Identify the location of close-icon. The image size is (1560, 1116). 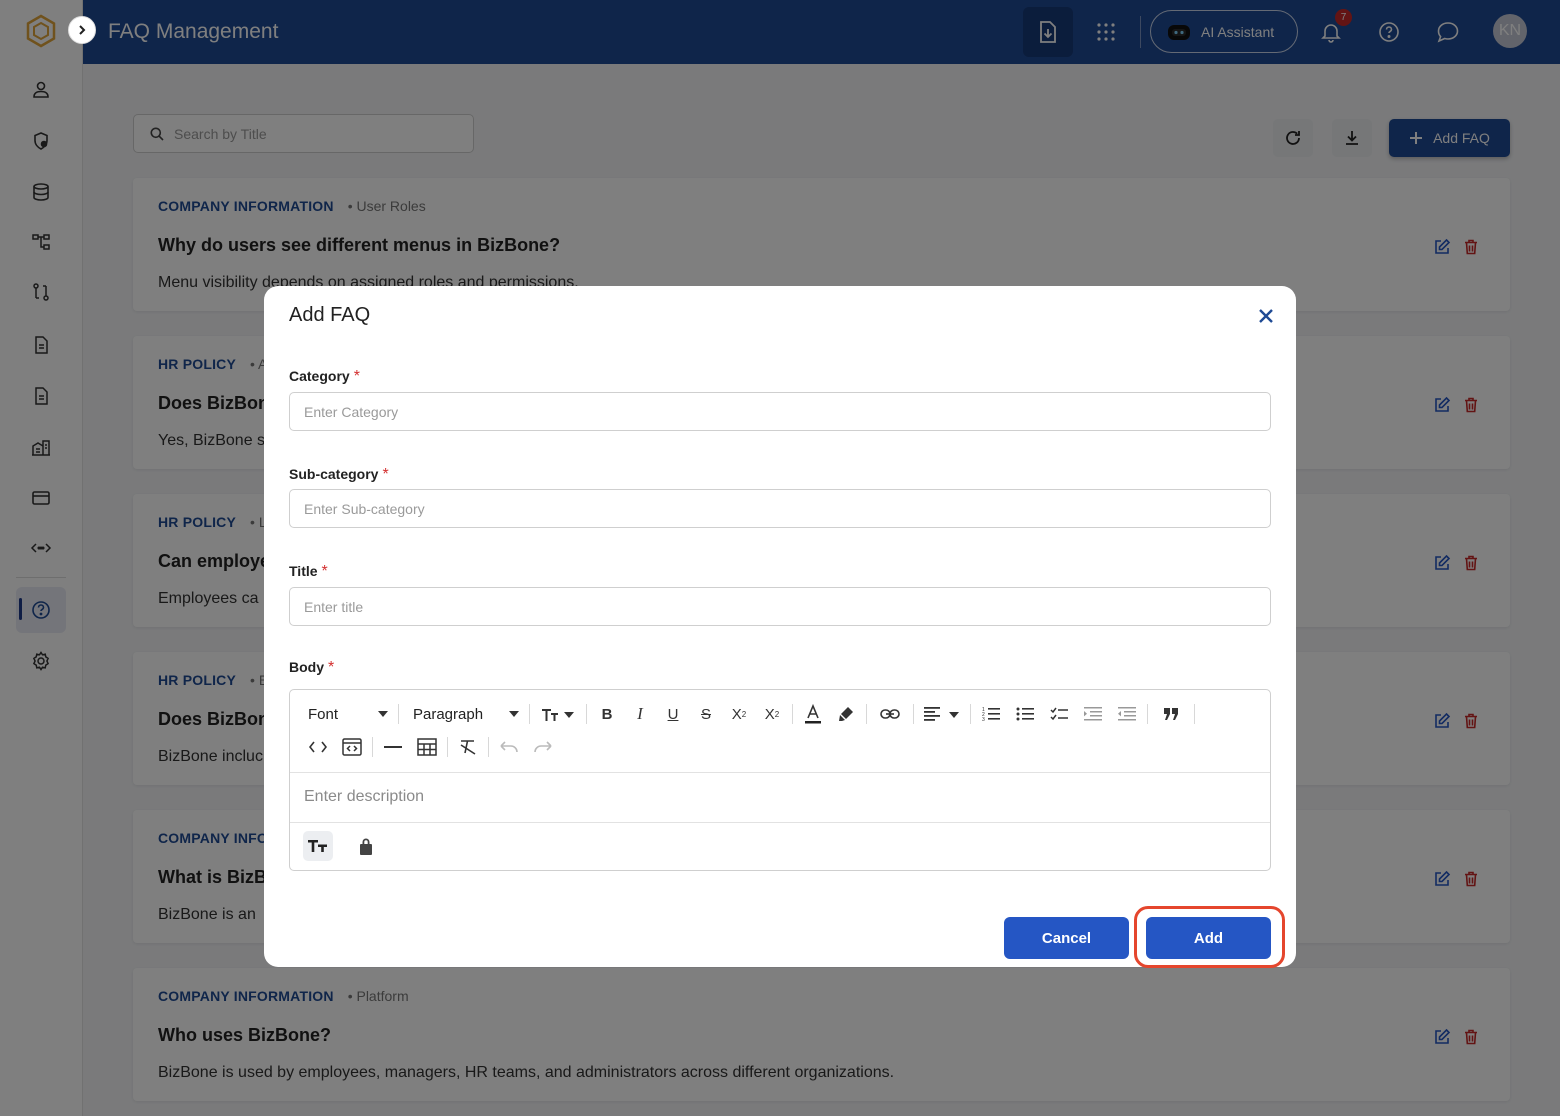
(1266, 316).